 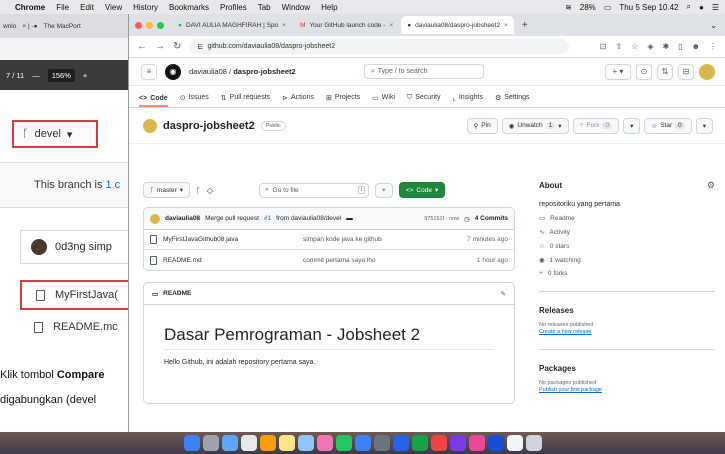 I want to click on xmind-icon, so click(x=476, y=443).